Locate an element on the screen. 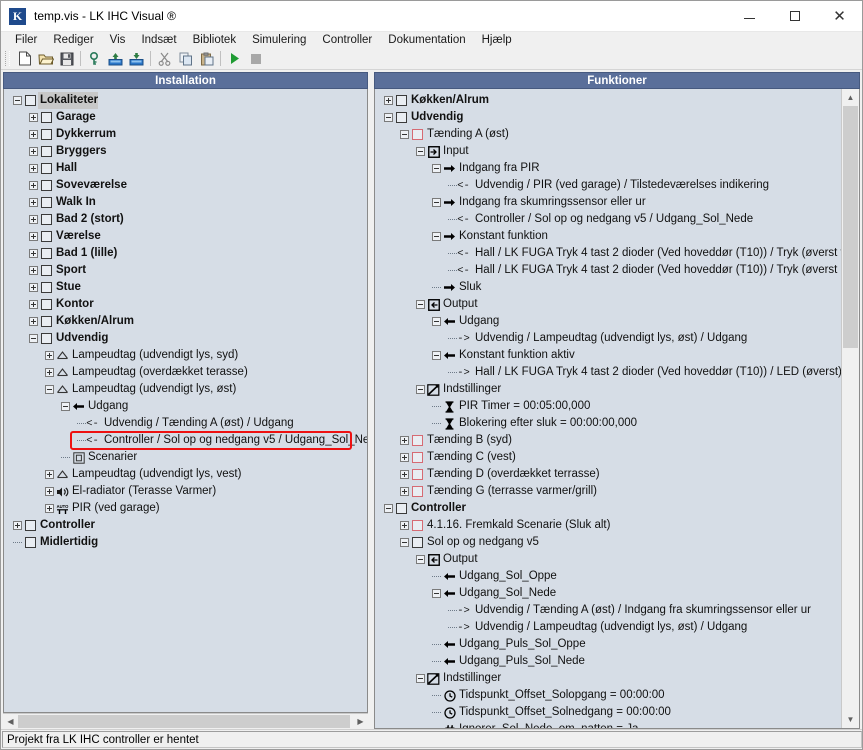 This screenshot has width=863, height=750. tree-row: Tænding C (vest) is located at coordinates (608, 457).